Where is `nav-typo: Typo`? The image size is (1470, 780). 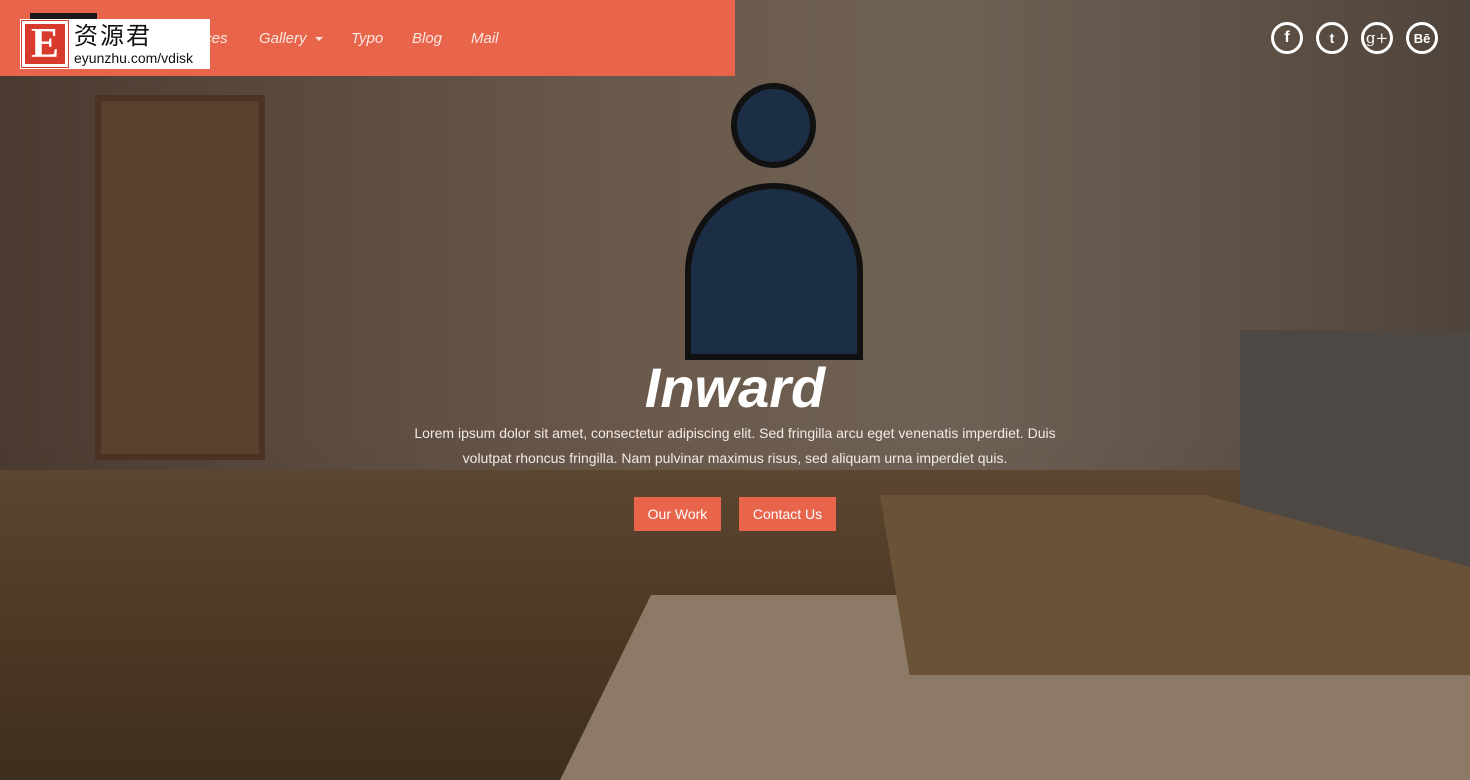
nav-typo: Typo is located at coordinates (367, 38).